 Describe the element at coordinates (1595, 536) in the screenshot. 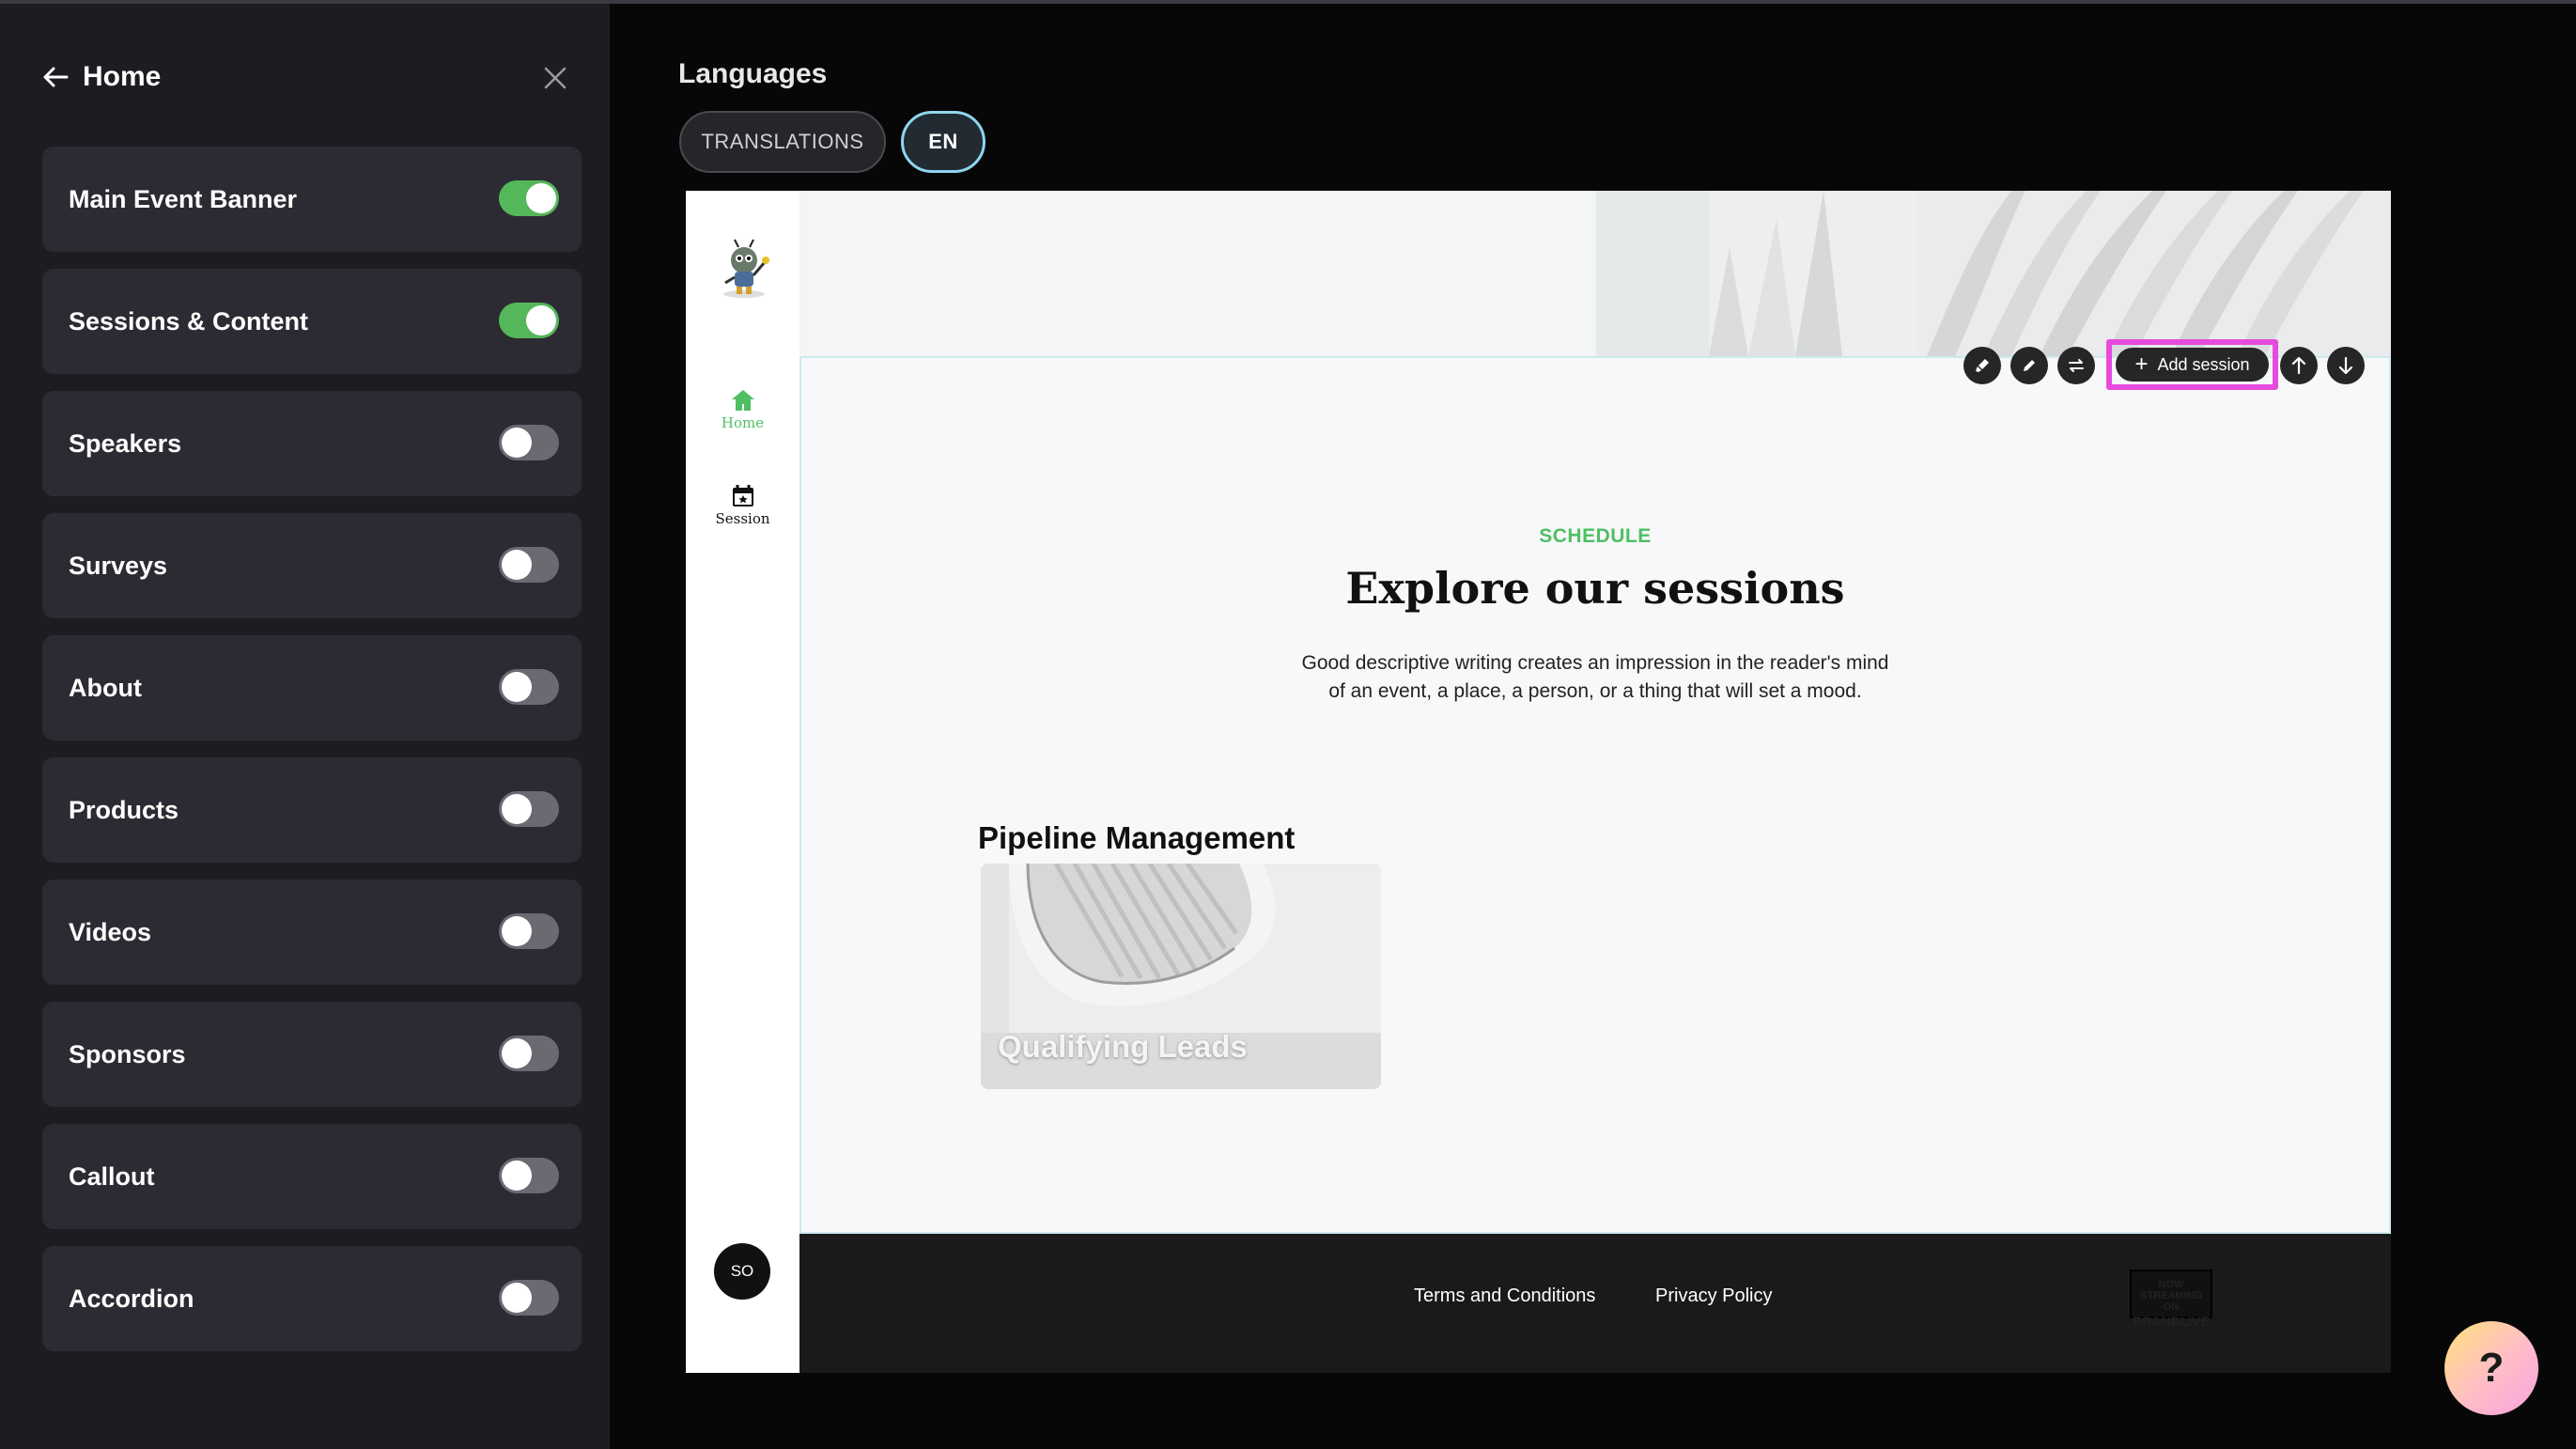

I see `section-eyebrow: SCHEDULE` at that location.